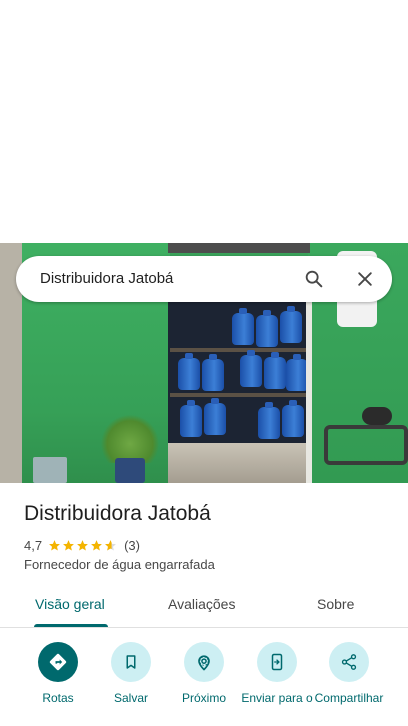  Describe the element at coordinates (58, 674) in the screenshot. I see `directions-button: Rotas` at that location.